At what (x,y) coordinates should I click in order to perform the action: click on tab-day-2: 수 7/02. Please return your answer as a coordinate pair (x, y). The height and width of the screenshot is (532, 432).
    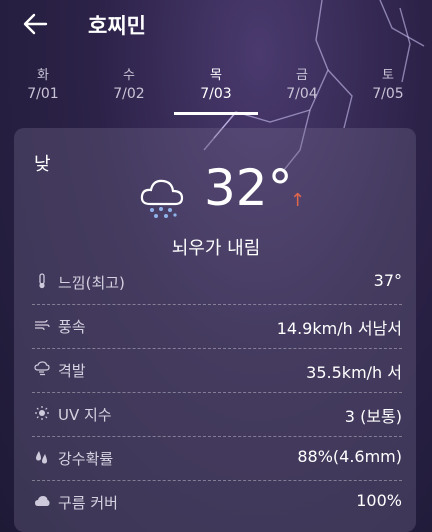
    Looking at the image, I should click on (129, 83).